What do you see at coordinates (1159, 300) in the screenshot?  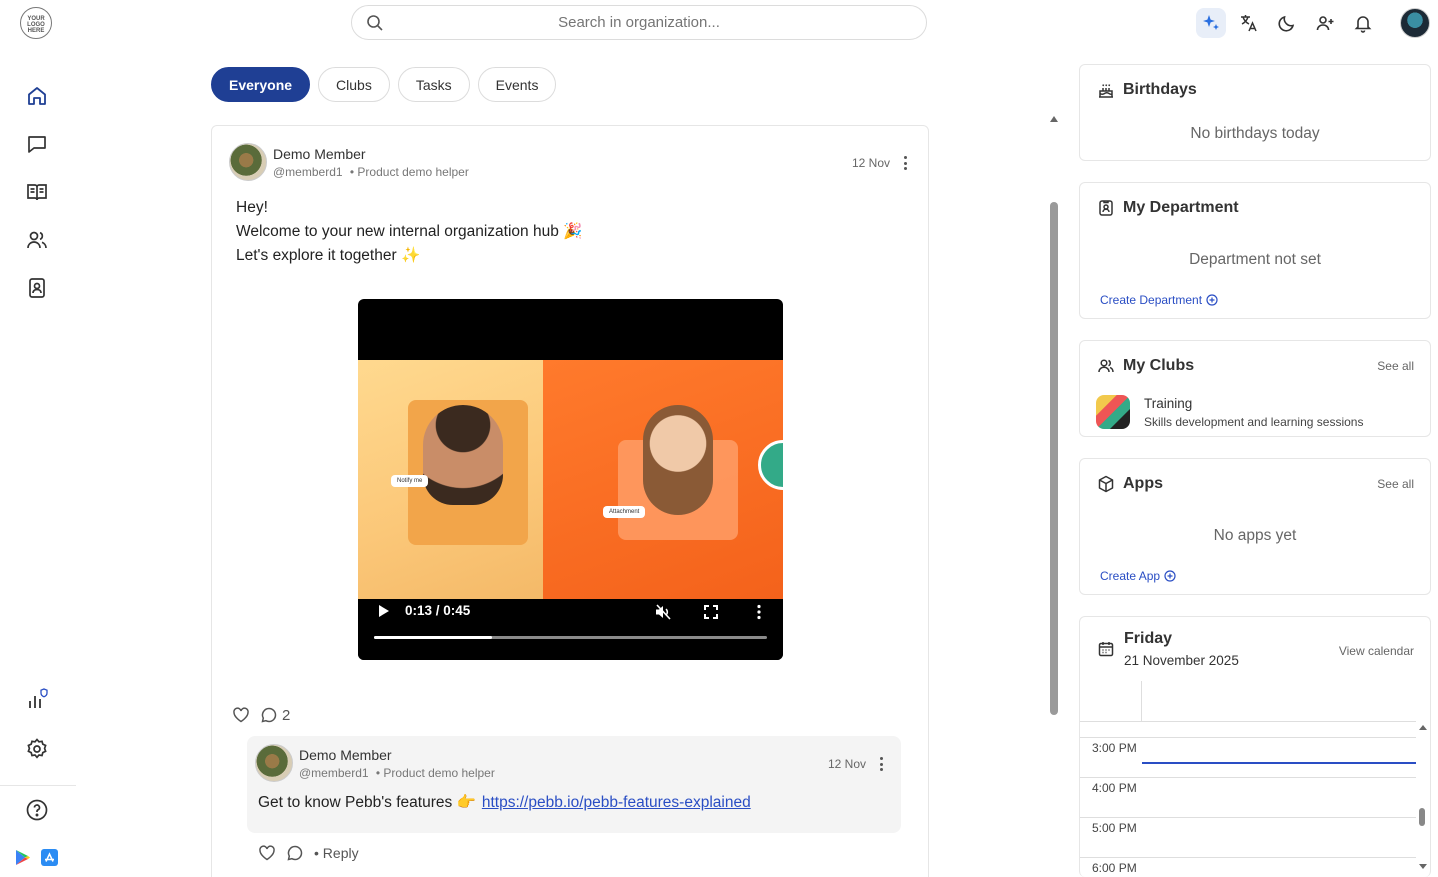 I see `create-department-link: Create Department` at bounding box center [1159, 300].